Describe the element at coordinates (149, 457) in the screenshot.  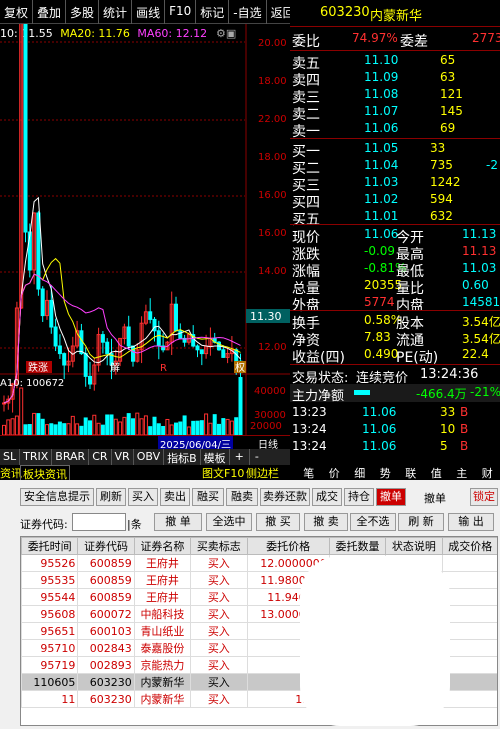
I see `tab-obv: OBV` at that location.